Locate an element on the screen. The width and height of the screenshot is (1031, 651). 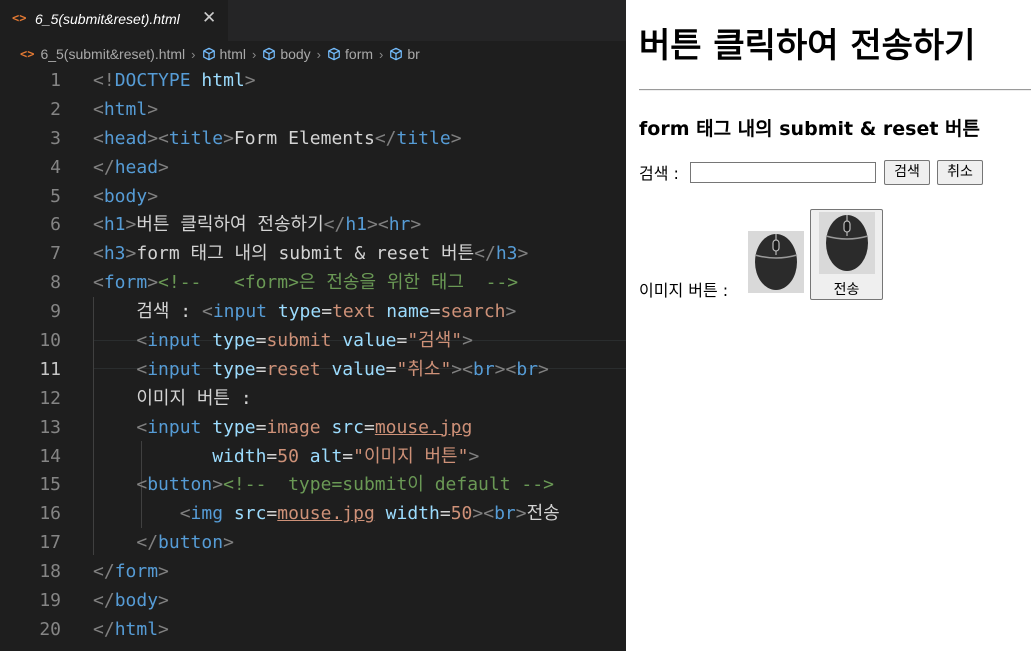
code-text: <input type=image src=mouse.jpg is located at coordinates (282, 428).